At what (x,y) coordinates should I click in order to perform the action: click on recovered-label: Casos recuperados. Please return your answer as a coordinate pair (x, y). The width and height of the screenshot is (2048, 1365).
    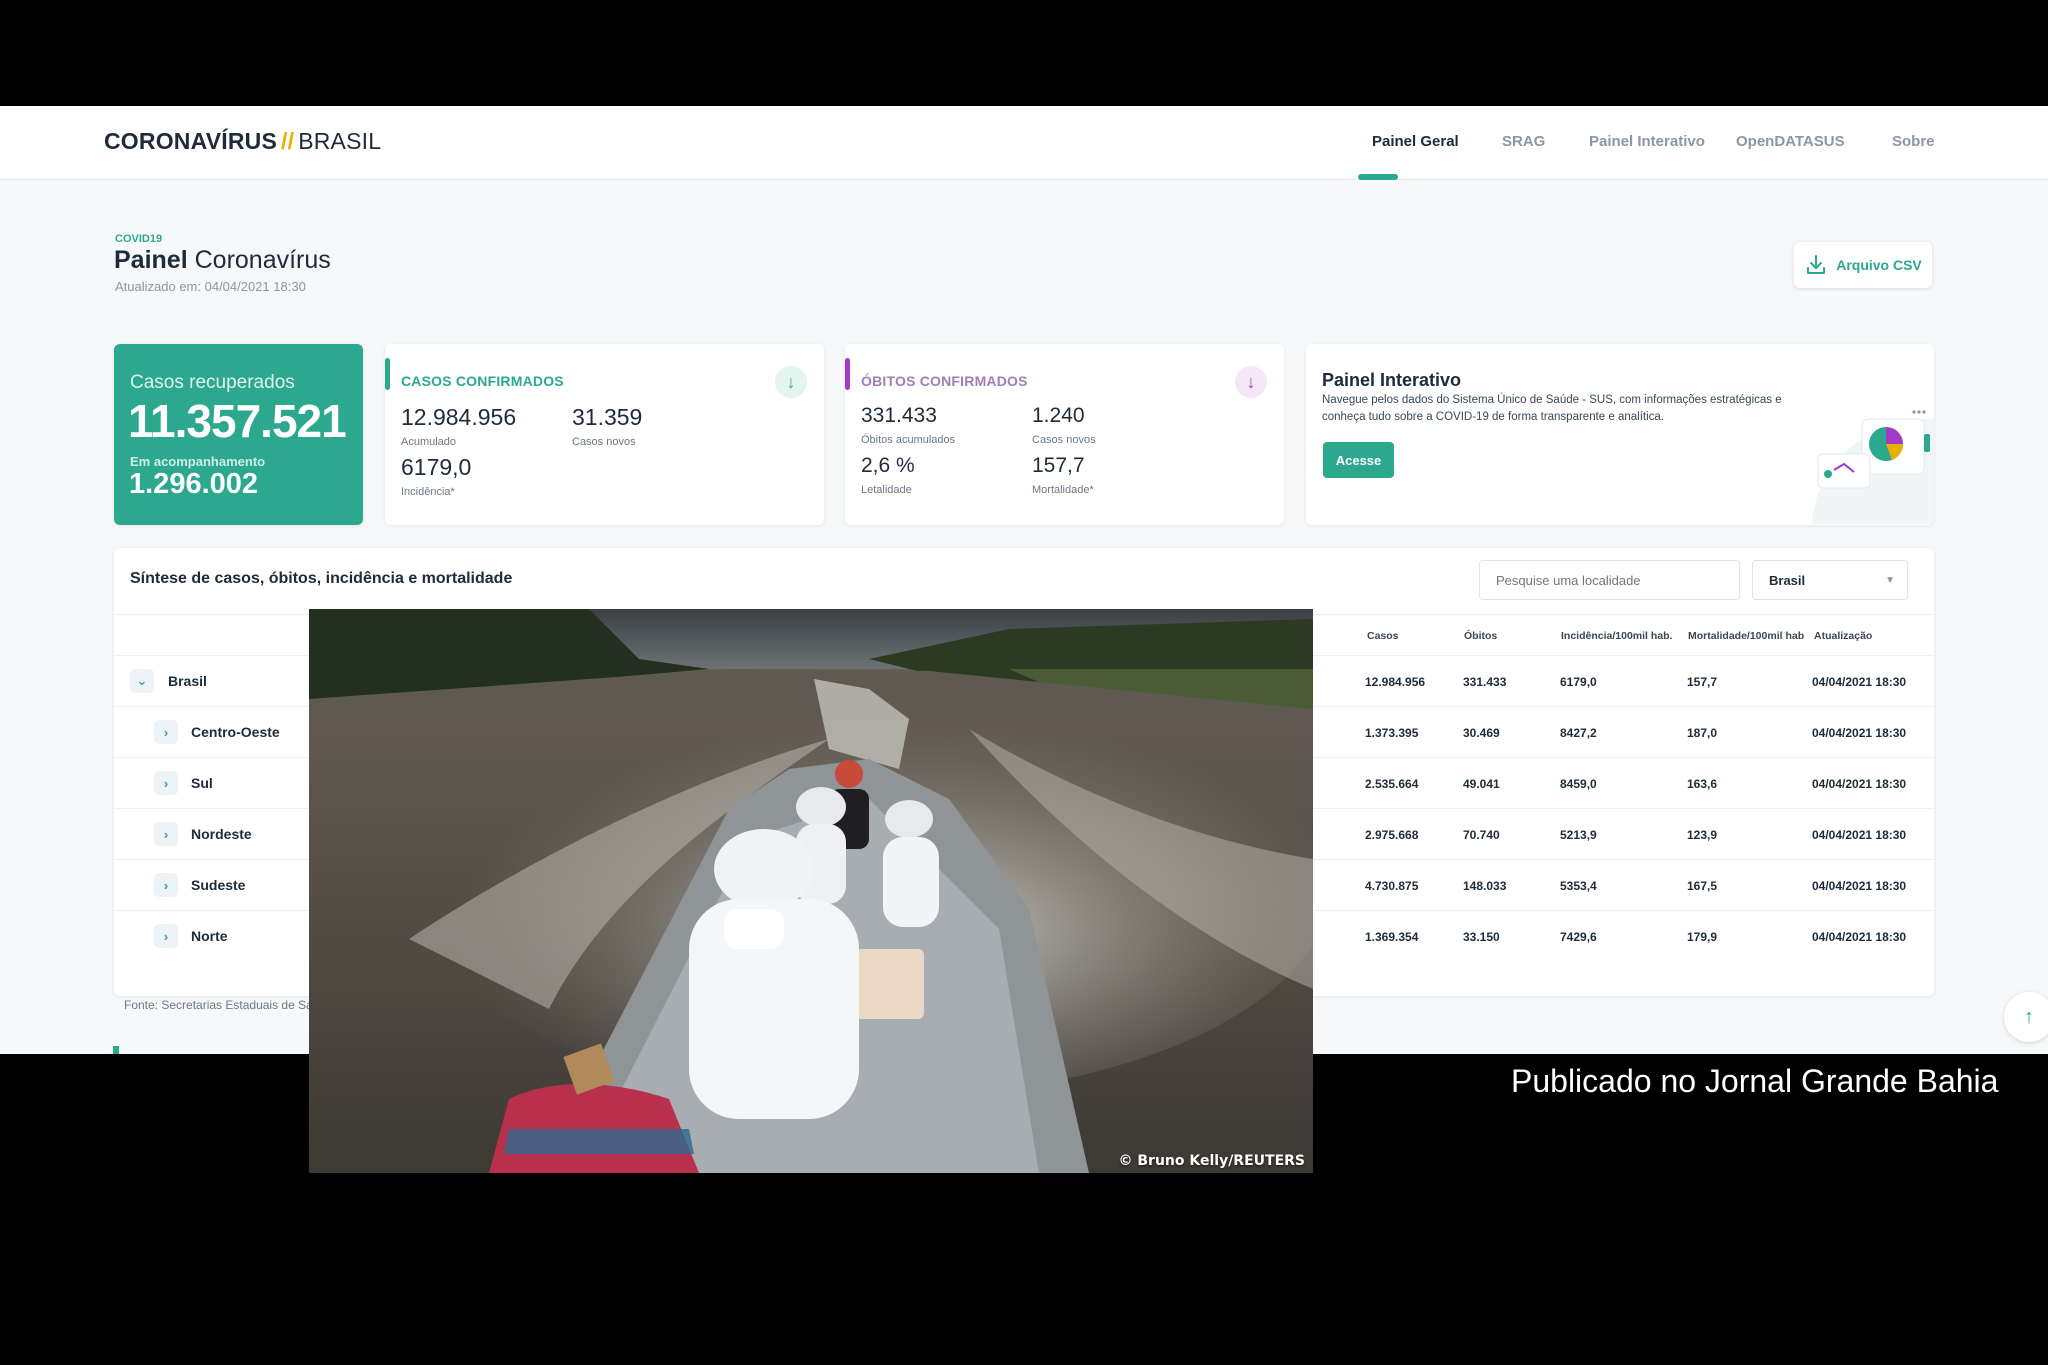
    Looking at the image, I should click on (212, 382).